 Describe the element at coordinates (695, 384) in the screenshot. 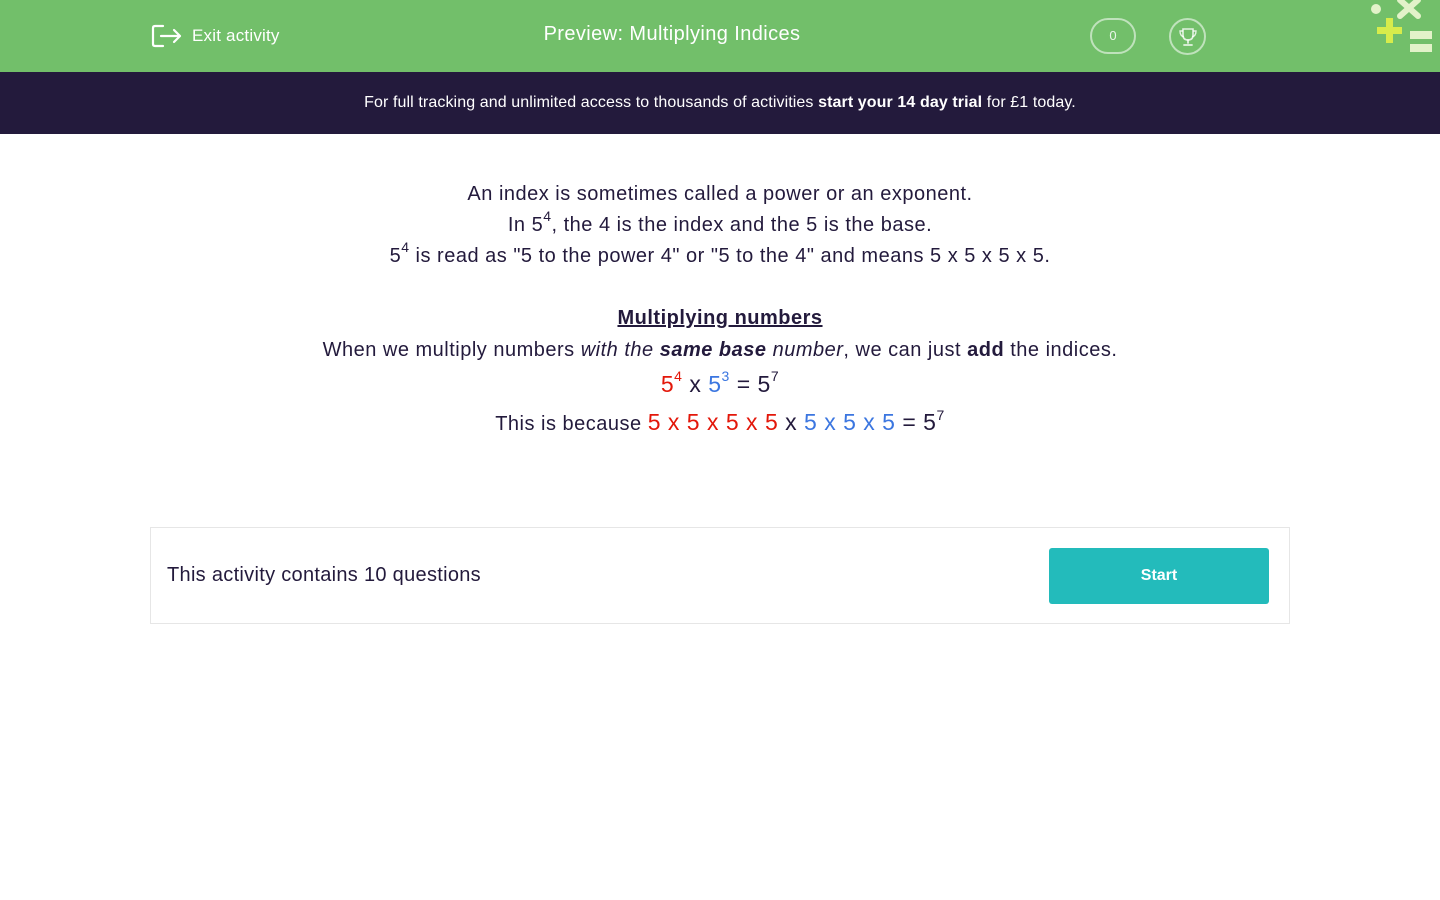

I see `example-operator: x` at that location.